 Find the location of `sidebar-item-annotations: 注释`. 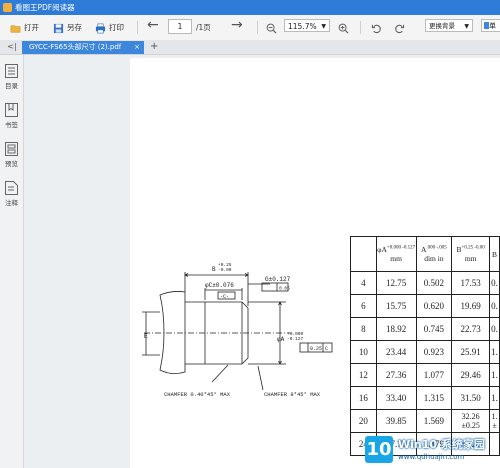

sidebar-item-annotations: 注释 is located at coordinates (11, 194).